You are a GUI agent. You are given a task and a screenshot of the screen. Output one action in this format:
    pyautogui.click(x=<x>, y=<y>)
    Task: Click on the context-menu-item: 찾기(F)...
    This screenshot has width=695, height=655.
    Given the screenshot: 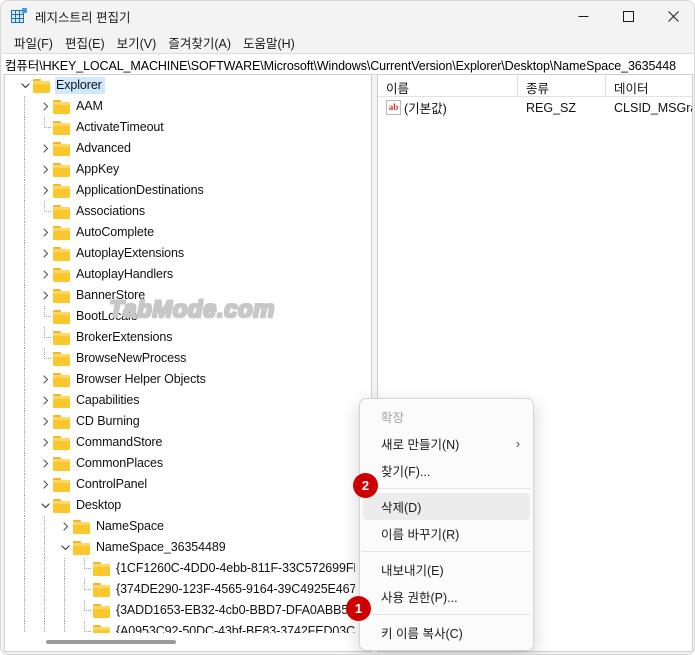 What is the action you would take?
    pyautogui.click(x=446, y=470)
    